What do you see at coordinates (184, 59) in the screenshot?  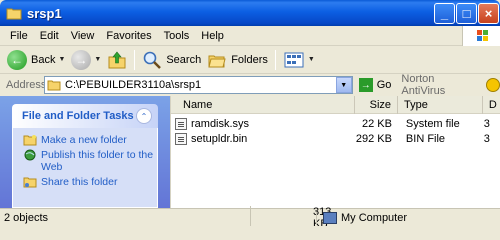 I see `search-label: Search` at bounding box center [184, 59].